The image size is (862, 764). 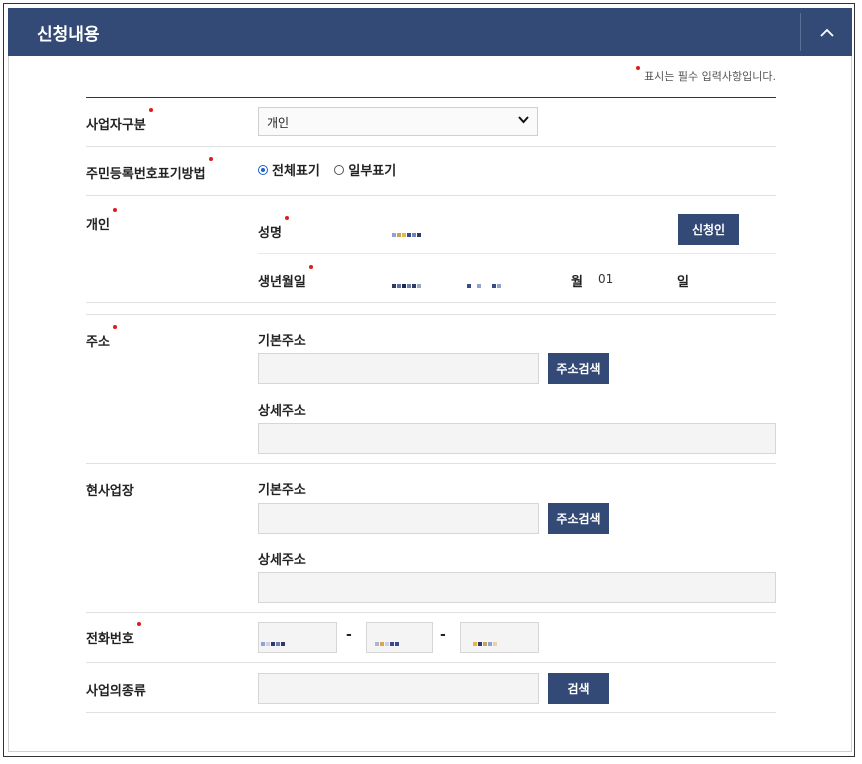 I want to click on dob-month-masked, so click(x=484, y=280).